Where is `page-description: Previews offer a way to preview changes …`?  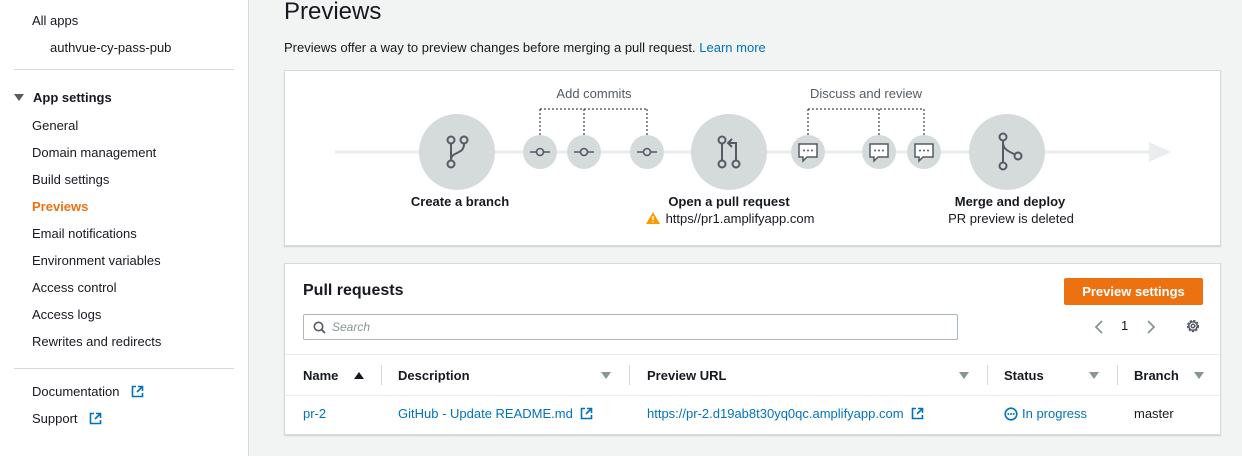 page-description: Previews offer a way to preview changes … is located at coordinates (525, 47).